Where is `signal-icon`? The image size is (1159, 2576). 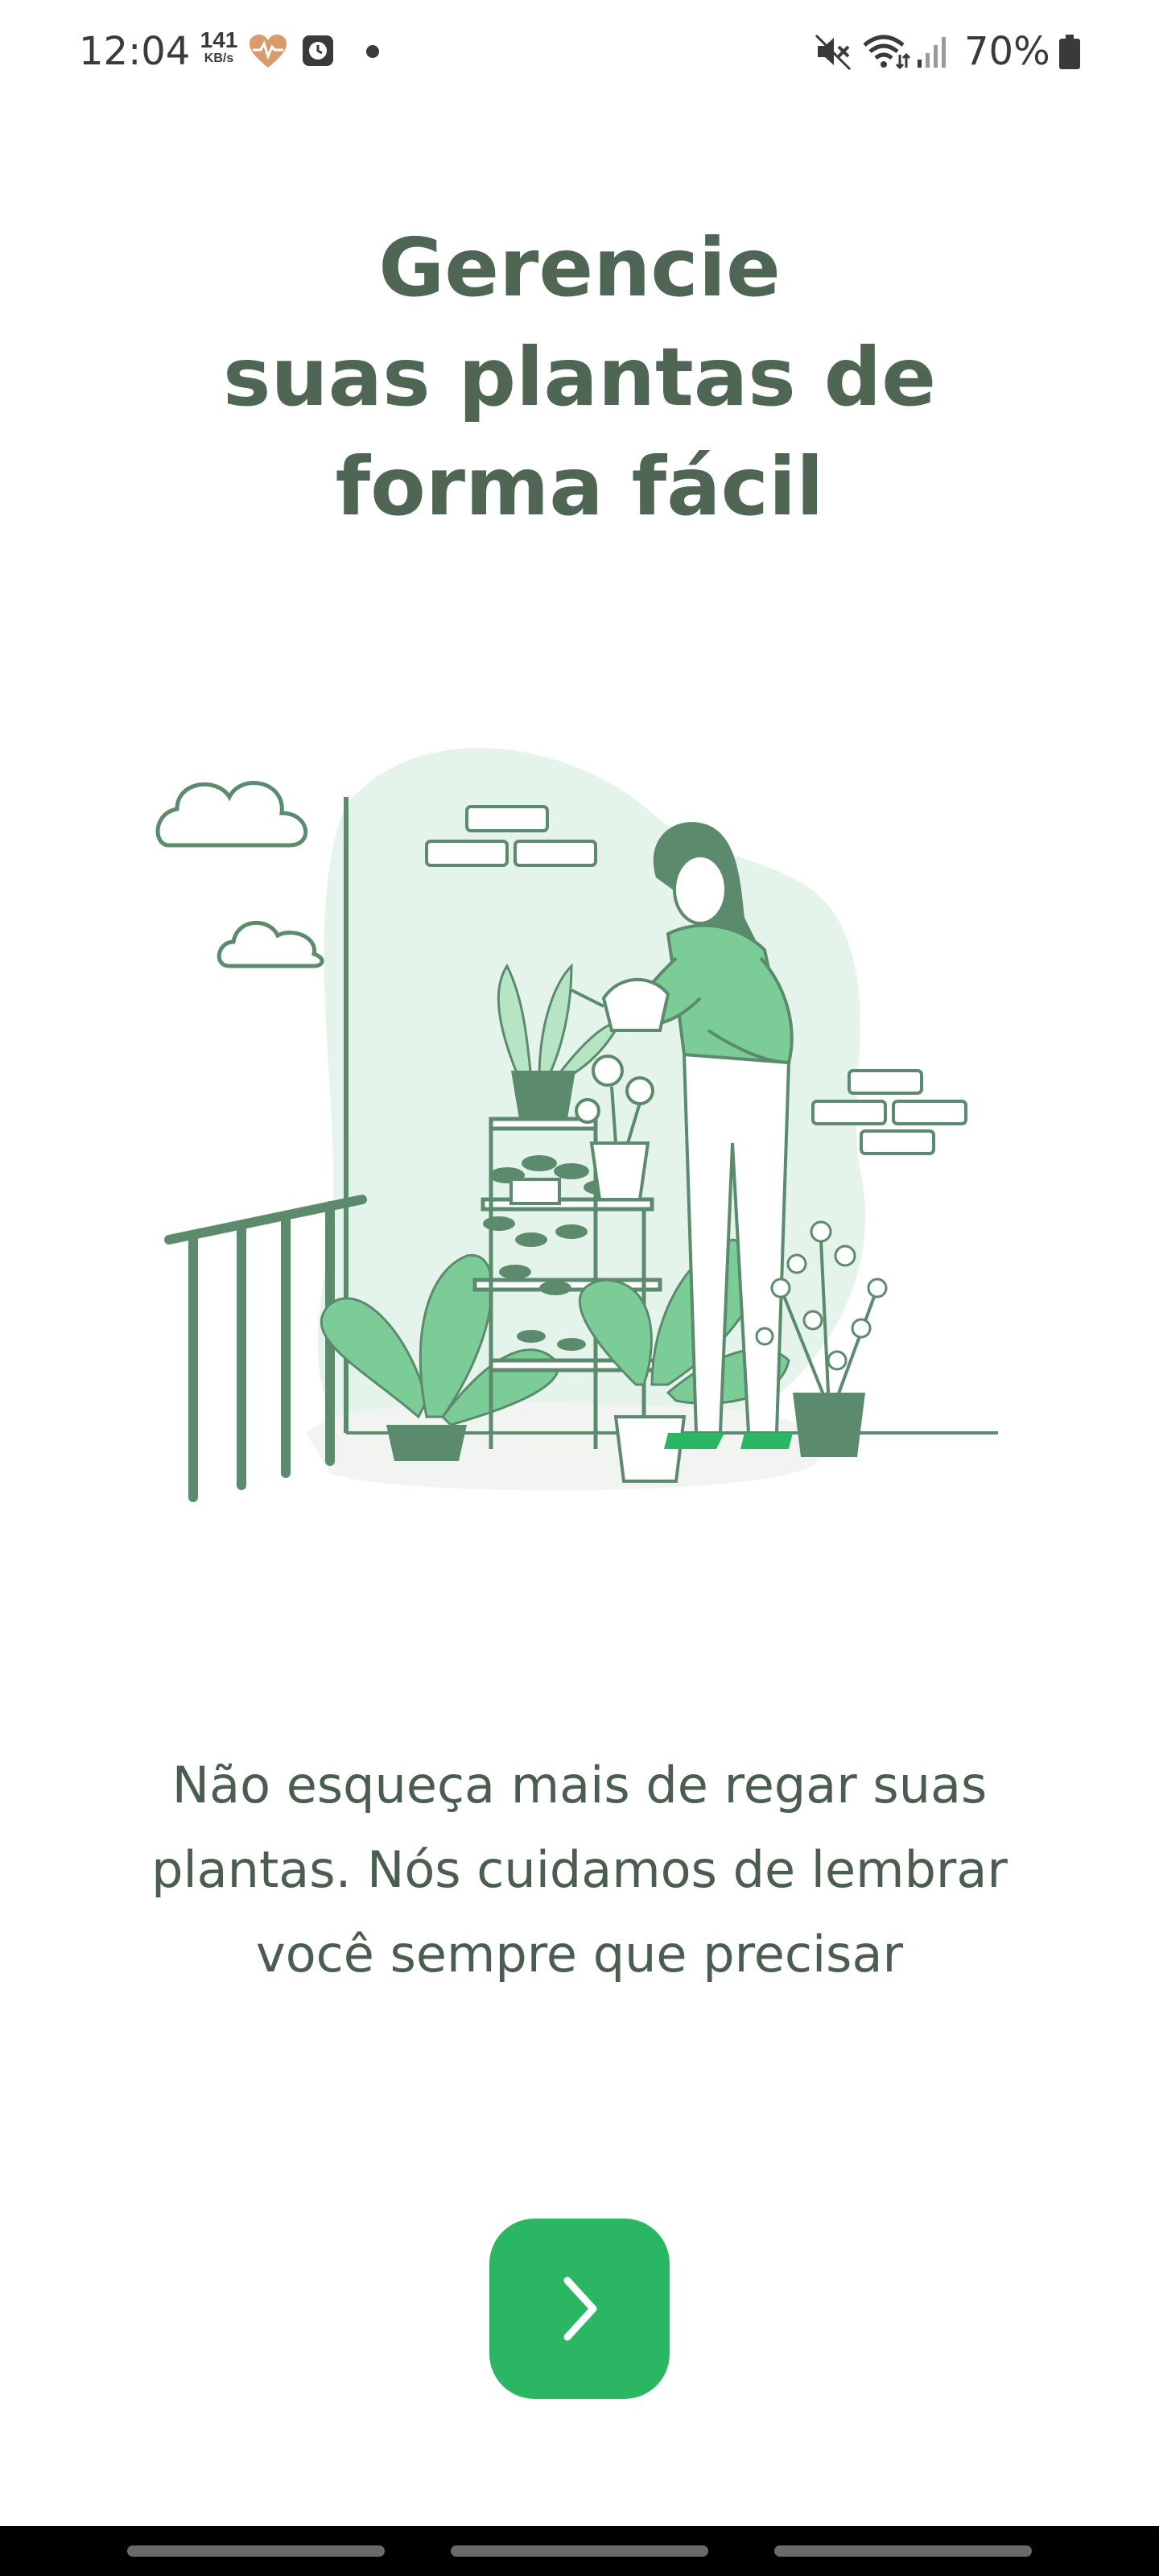
signal-icon is located at coordinates (932, 53).